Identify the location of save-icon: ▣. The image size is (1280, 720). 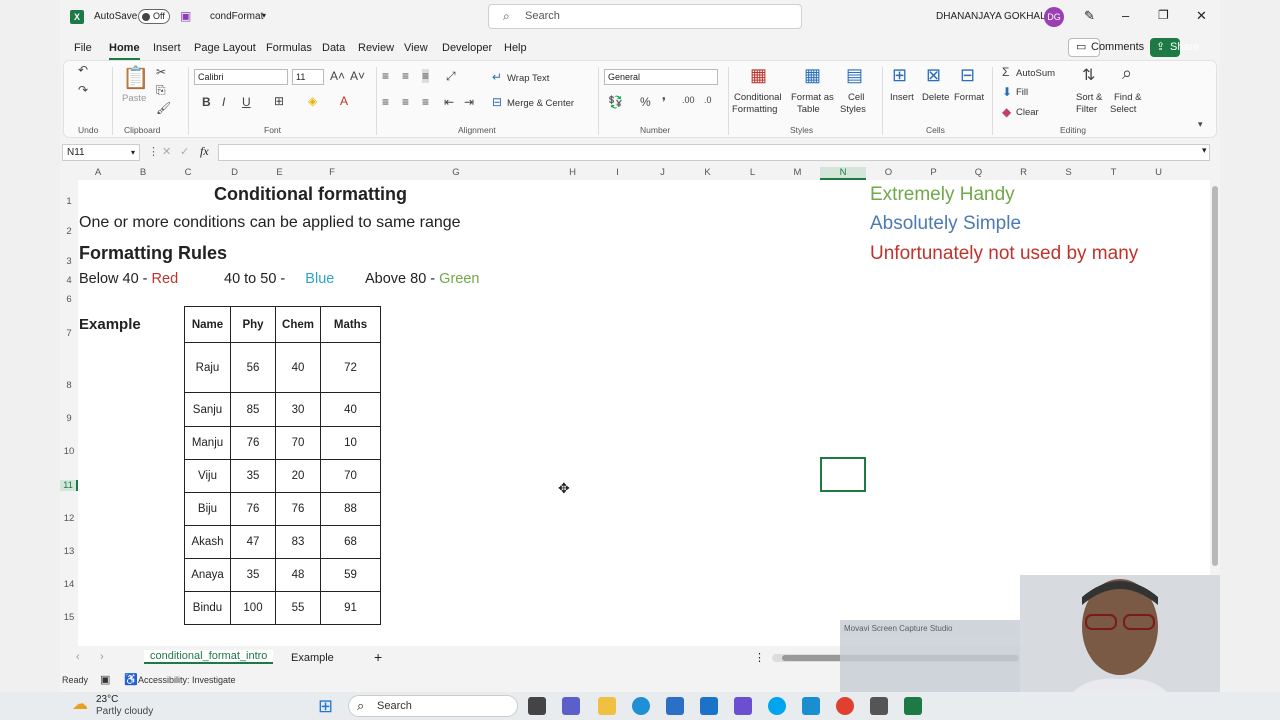
(185, 16).